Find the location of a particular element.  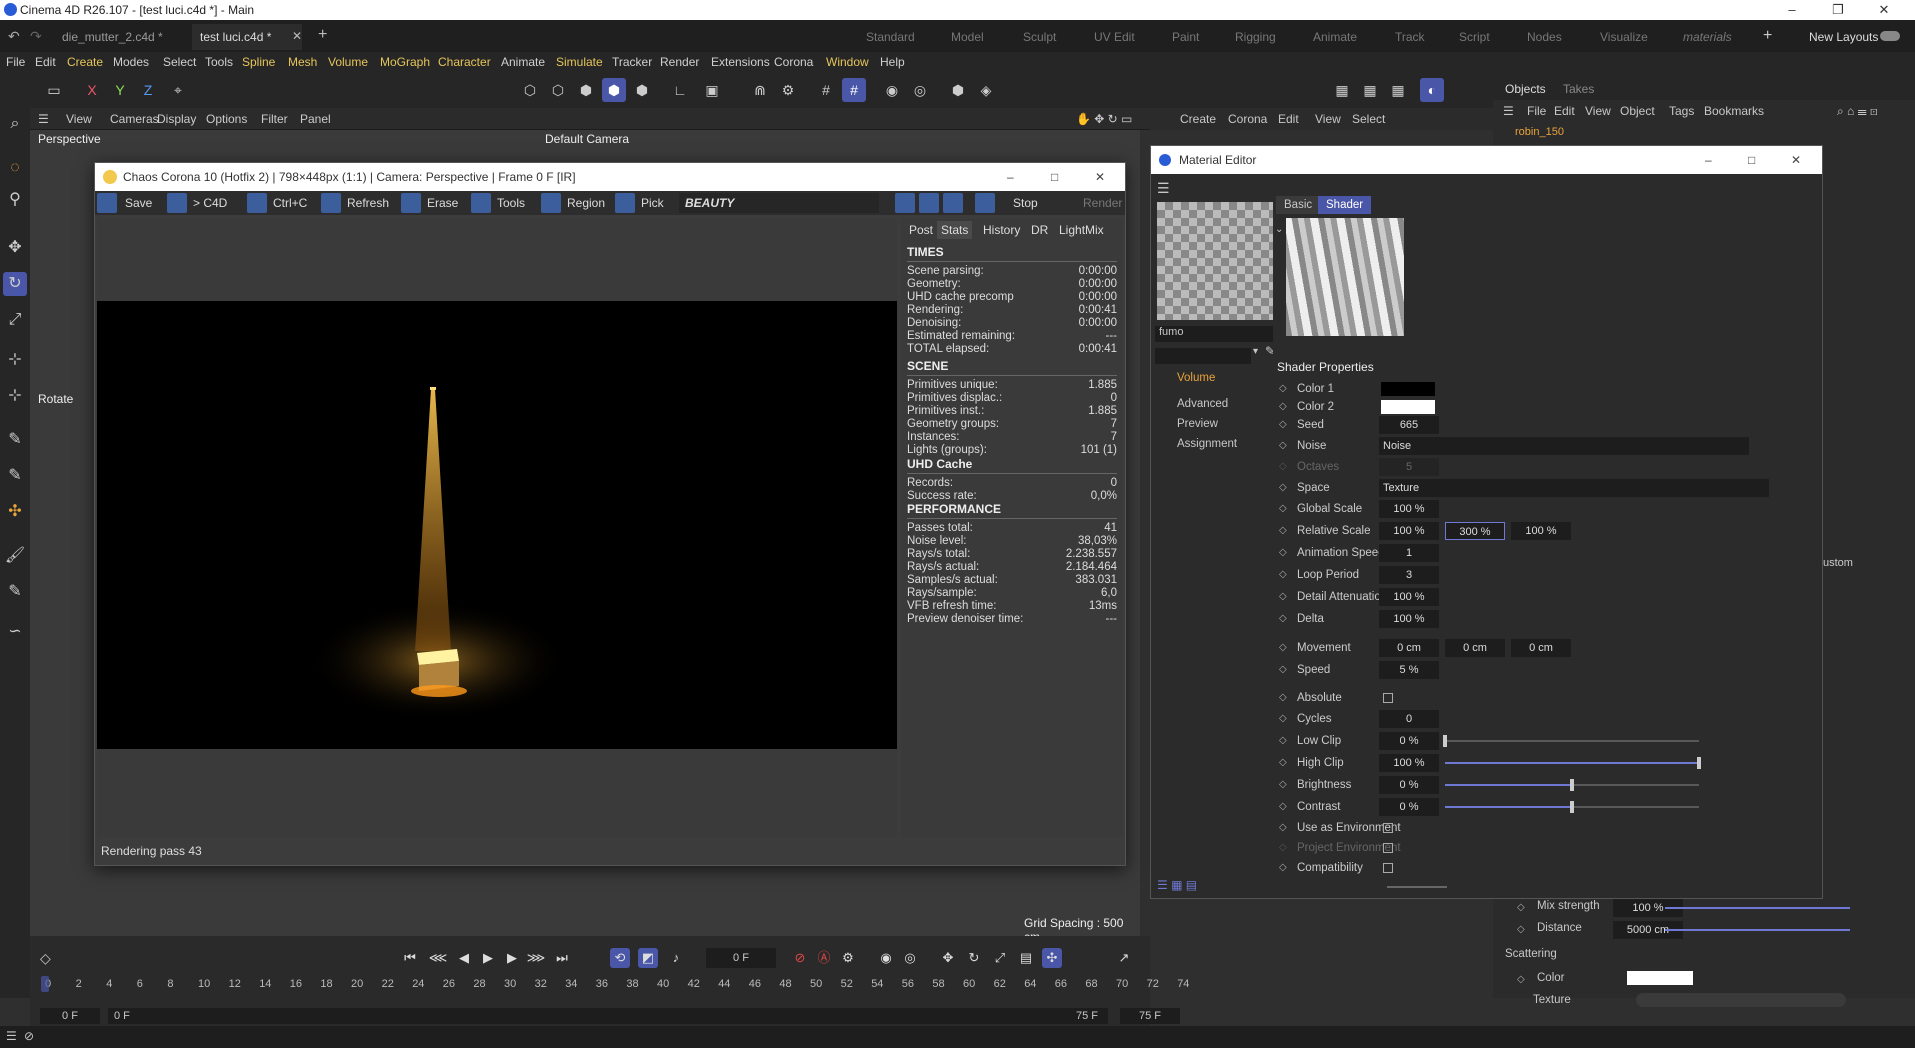

menu-simulate: Simulate is located at coordinates (579, 62).